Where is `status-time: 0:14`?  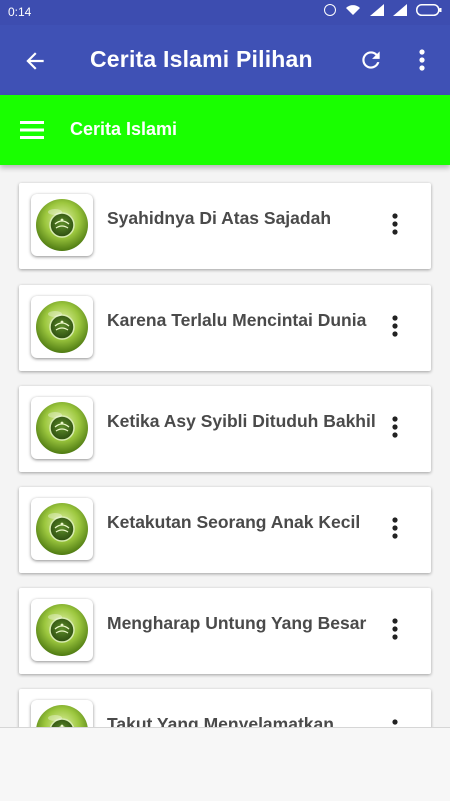 status-time: 0:14 is located at coordinates (20, 12).